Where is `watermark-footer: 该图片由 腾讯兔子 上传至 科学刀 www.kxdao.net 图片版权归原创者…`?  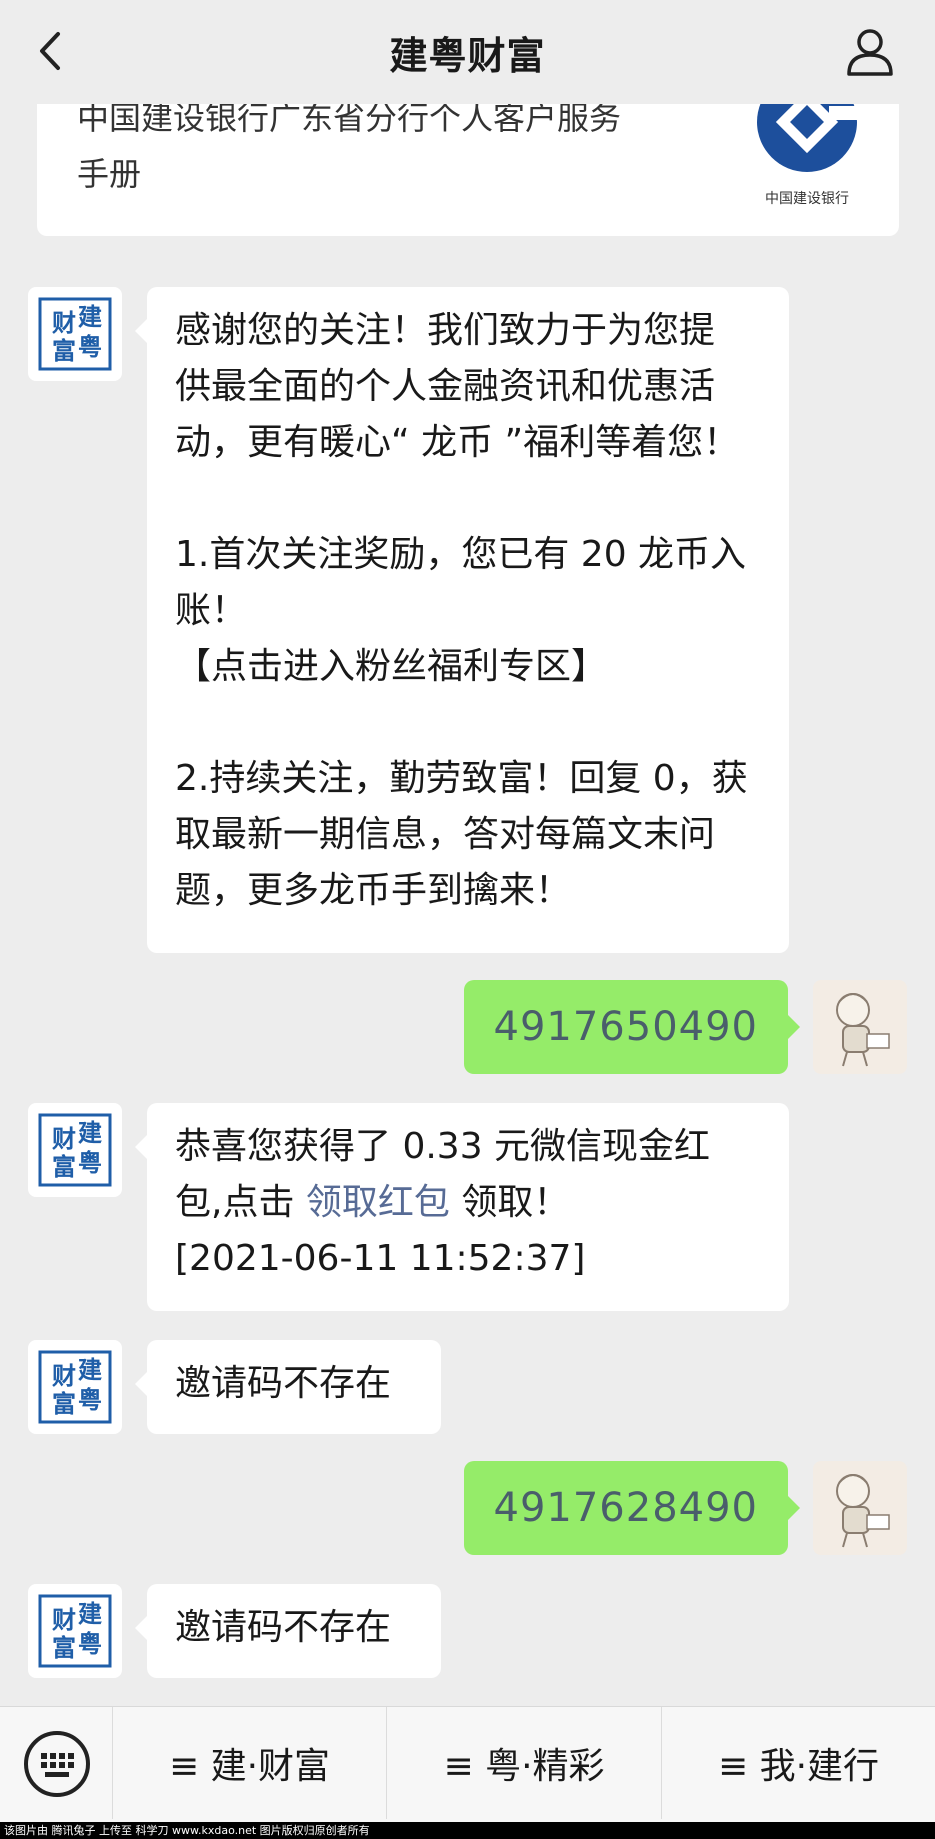
watermark-footer: 该图片由 腾讯兔子 上传至 科学刀 www.kxdao.net 图片版权归原创者… is located at coordinates (467, 1830).